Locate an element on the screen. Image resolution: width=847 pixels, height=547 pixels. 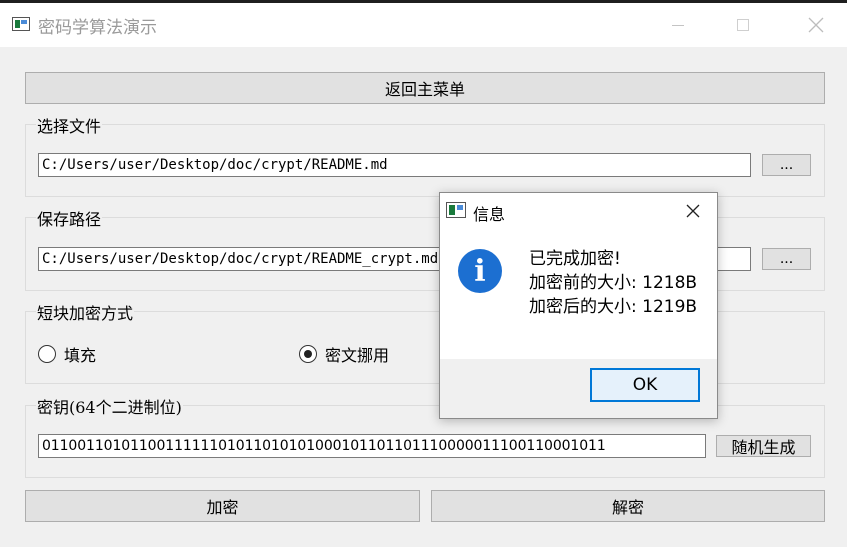
minimize-button is located at coordinates (678, 25).